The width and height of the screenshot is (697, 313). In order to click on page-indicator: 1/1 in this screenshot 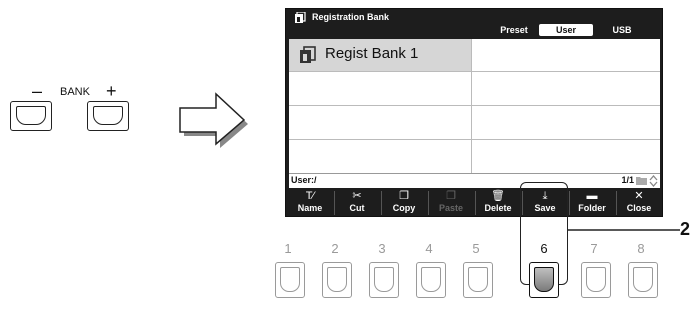, I will do `click(627, 180)`.